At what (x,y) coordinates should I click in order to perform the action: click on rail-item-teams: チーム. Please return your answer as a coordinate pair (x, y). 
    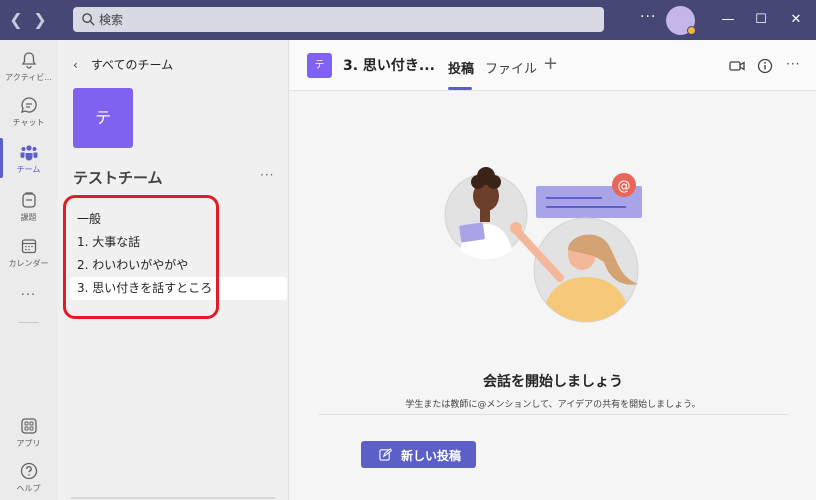
    Looking at the image, I should click on (28, 158).